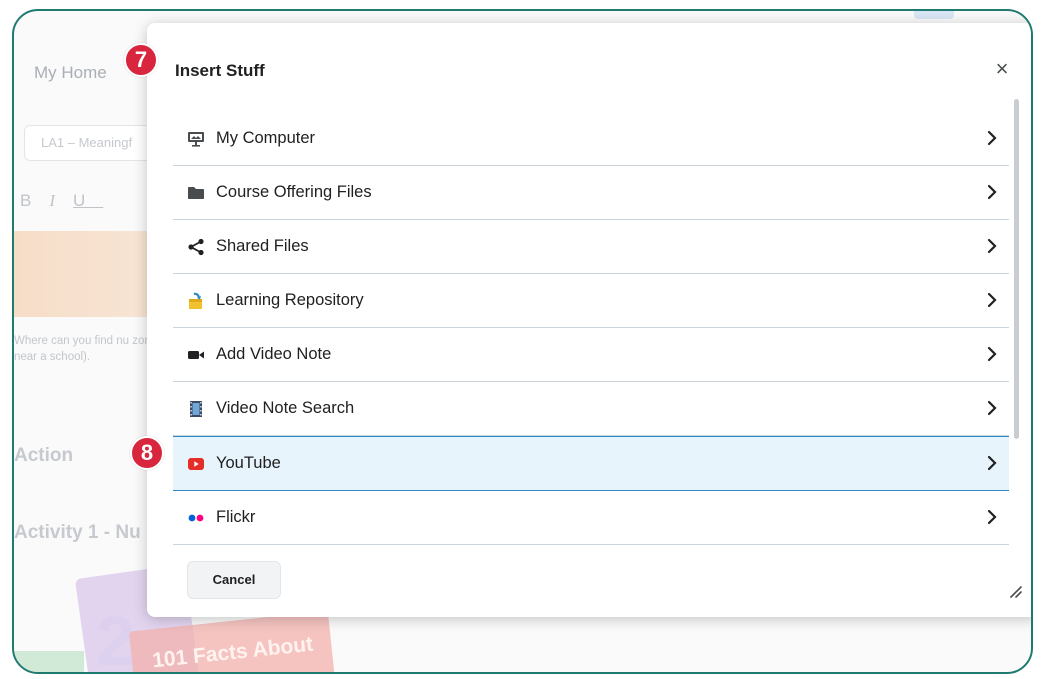 The height and width of the screenshot is (679, 1047). Describe the element at coordinates (934, 15) in the screenshot. I see `top-bar-button` at that location.